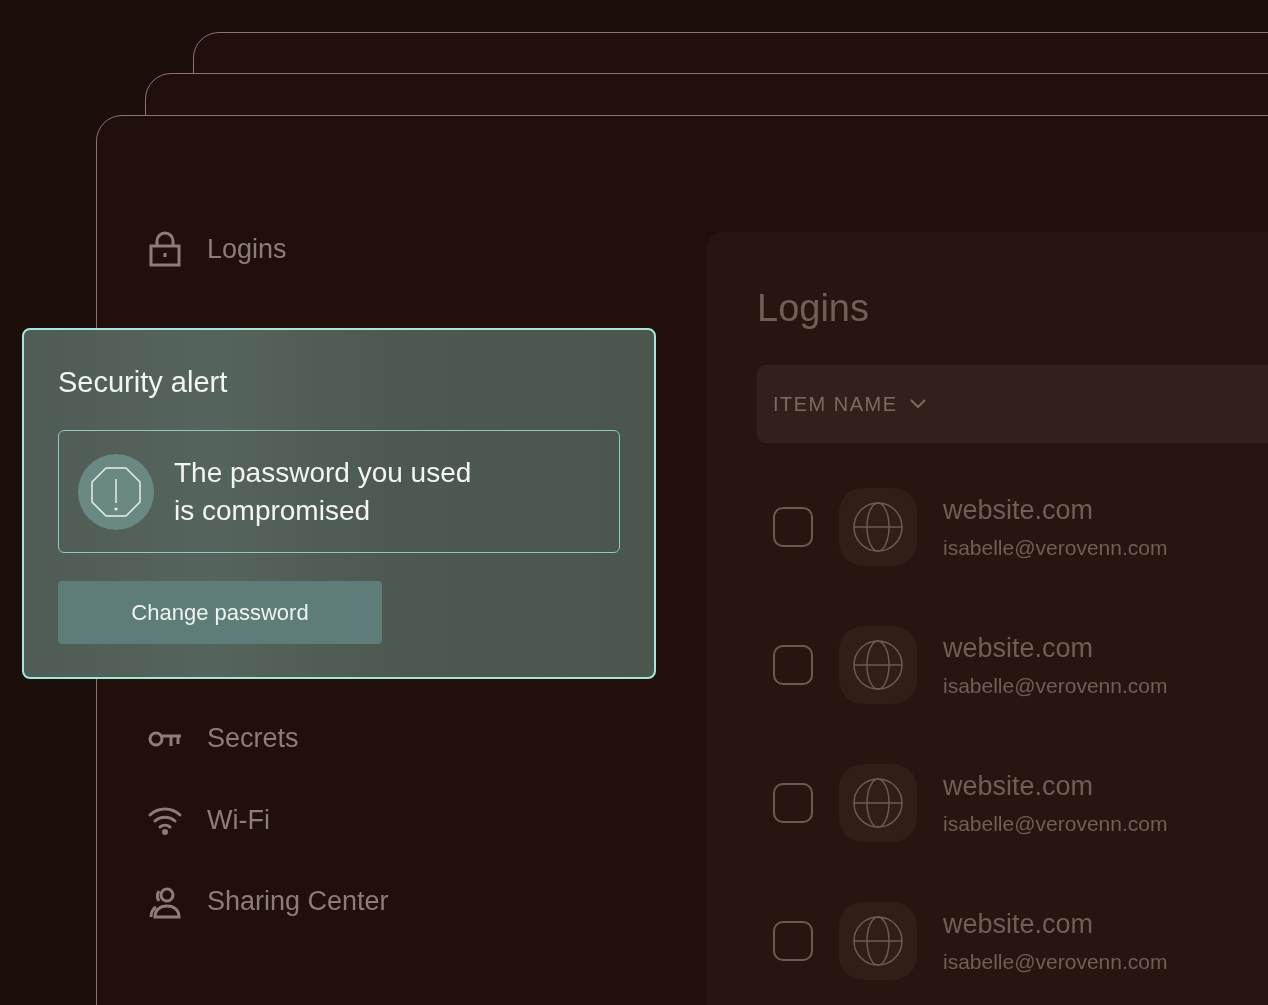  Describe the element at coordinates (323, 491) in the screenshot. I see `alert-message: The password you used is compromised` at that location.